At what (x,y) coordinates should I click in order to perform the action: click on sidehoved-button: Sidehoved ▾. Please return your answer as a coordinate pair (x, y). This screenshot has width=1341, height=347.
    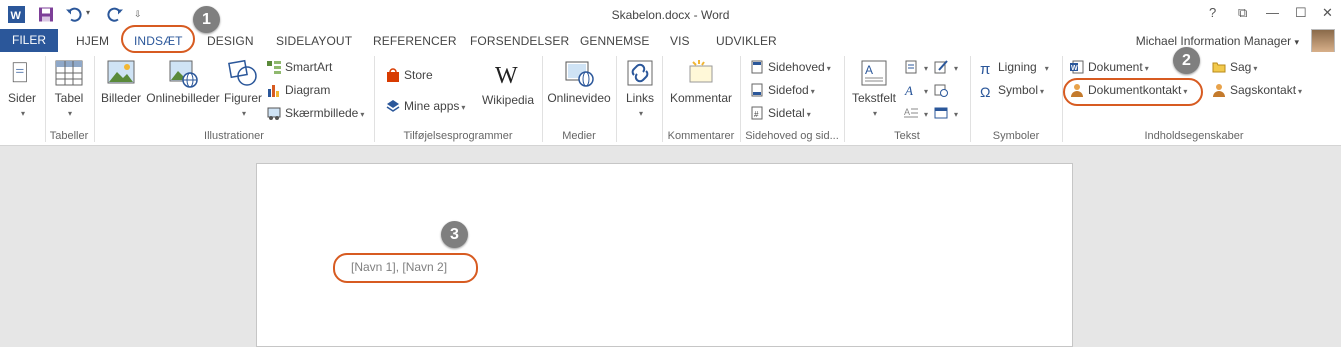
    Looking at the image, I should click on (790, 67).